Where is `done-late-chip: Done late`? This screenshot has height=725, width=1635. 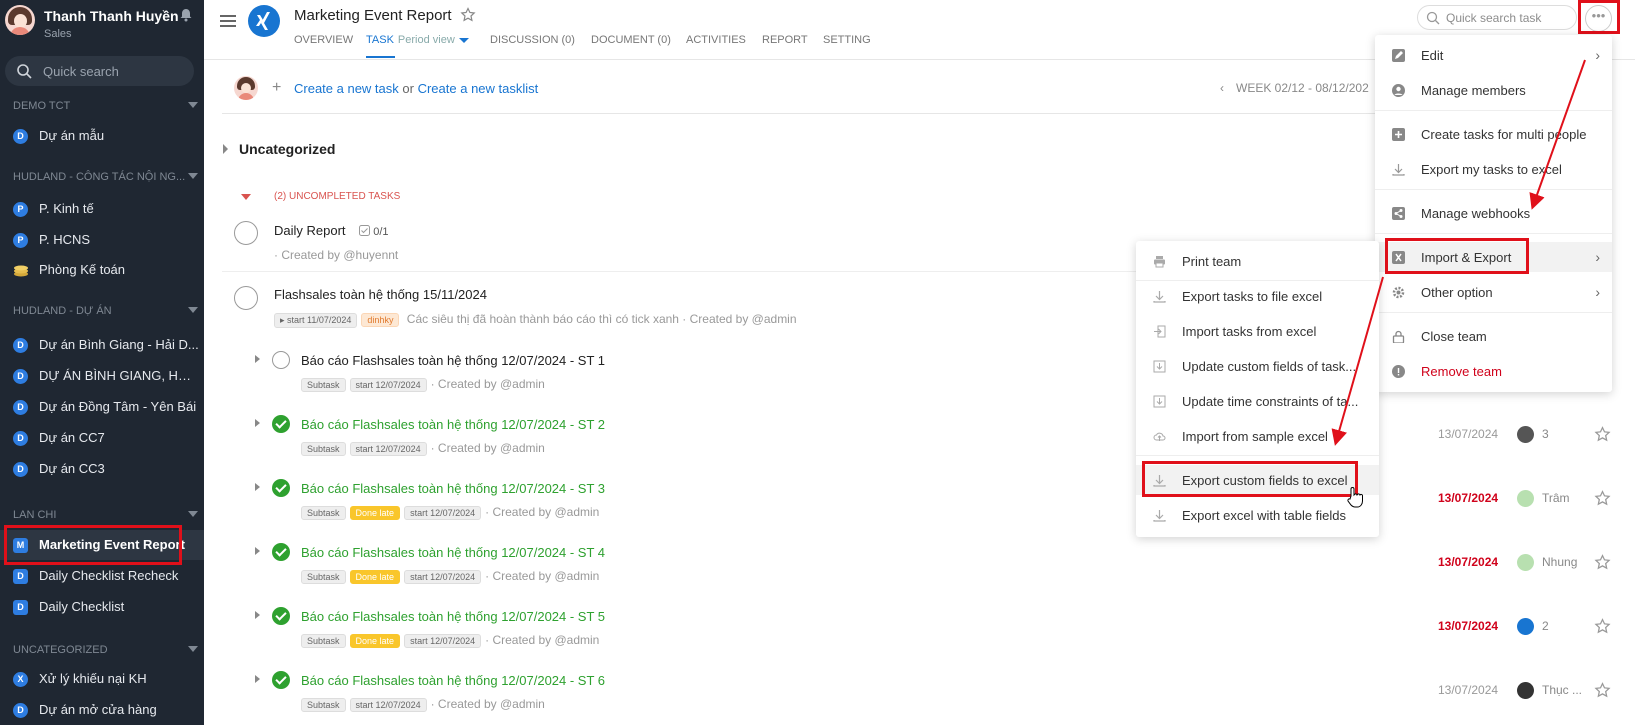
done-late-chip: Done late is located at coordinates (375, 641).